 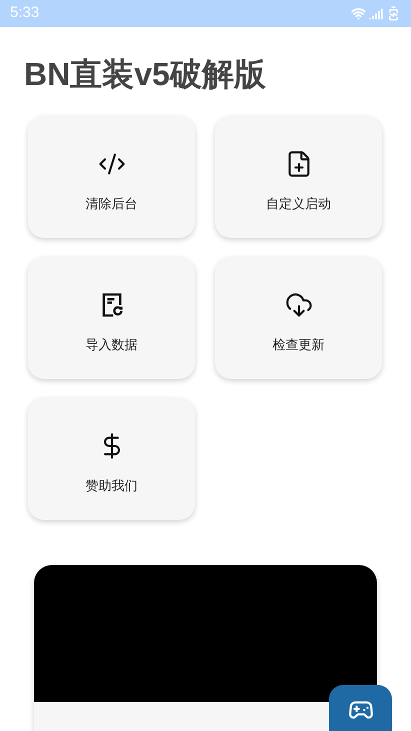 I want to click on signal-icon, so click(x=376, y=13).